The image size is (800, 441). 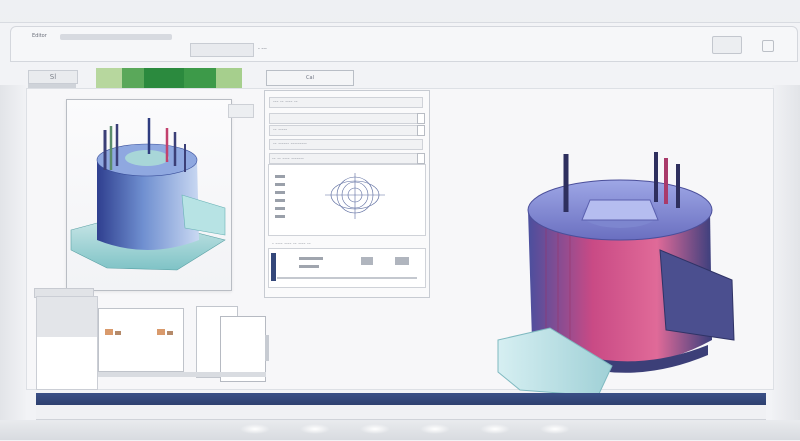 I want to click on layers-panel, so click(x=67, y=343).